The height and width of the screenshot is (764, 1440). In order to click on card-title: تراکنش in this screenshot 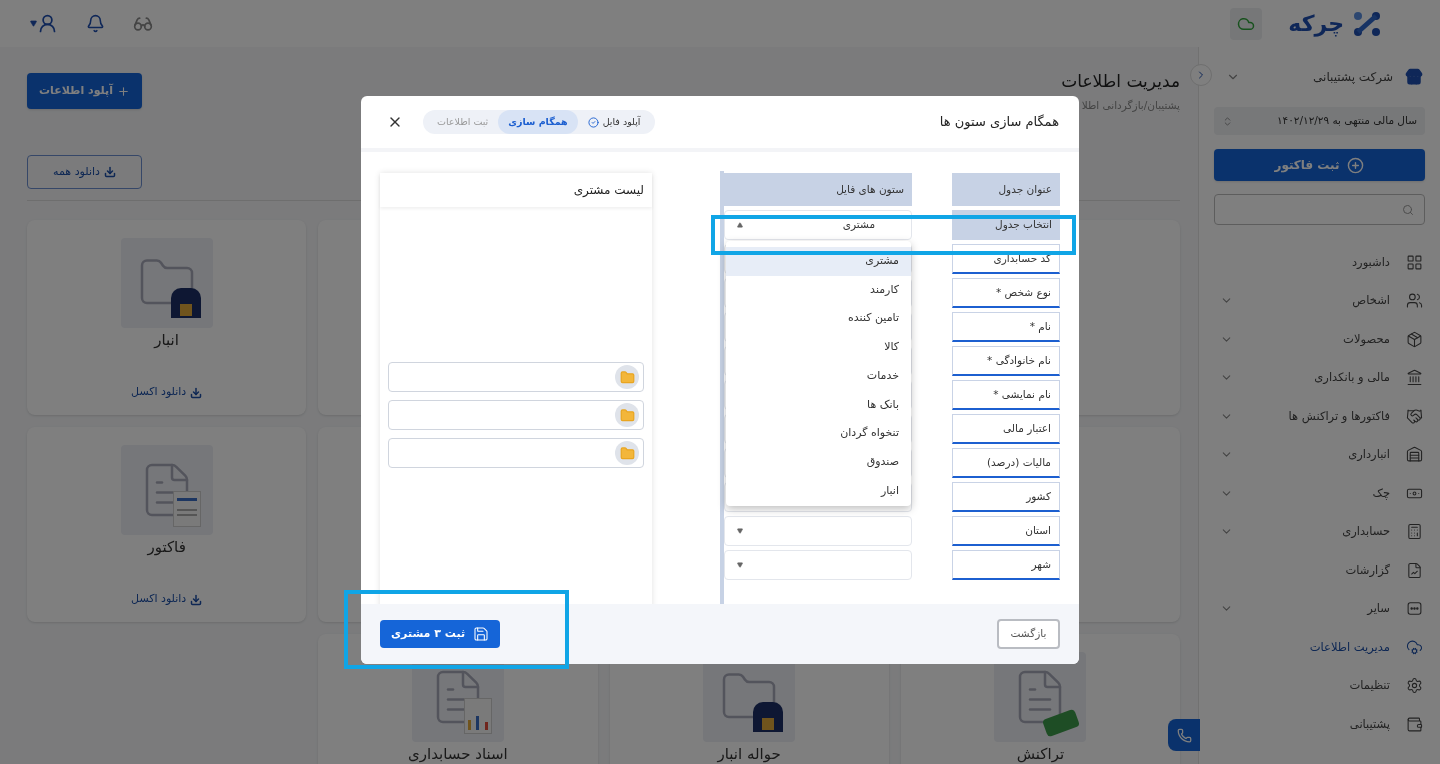, I will do `click(1040, 754)`.